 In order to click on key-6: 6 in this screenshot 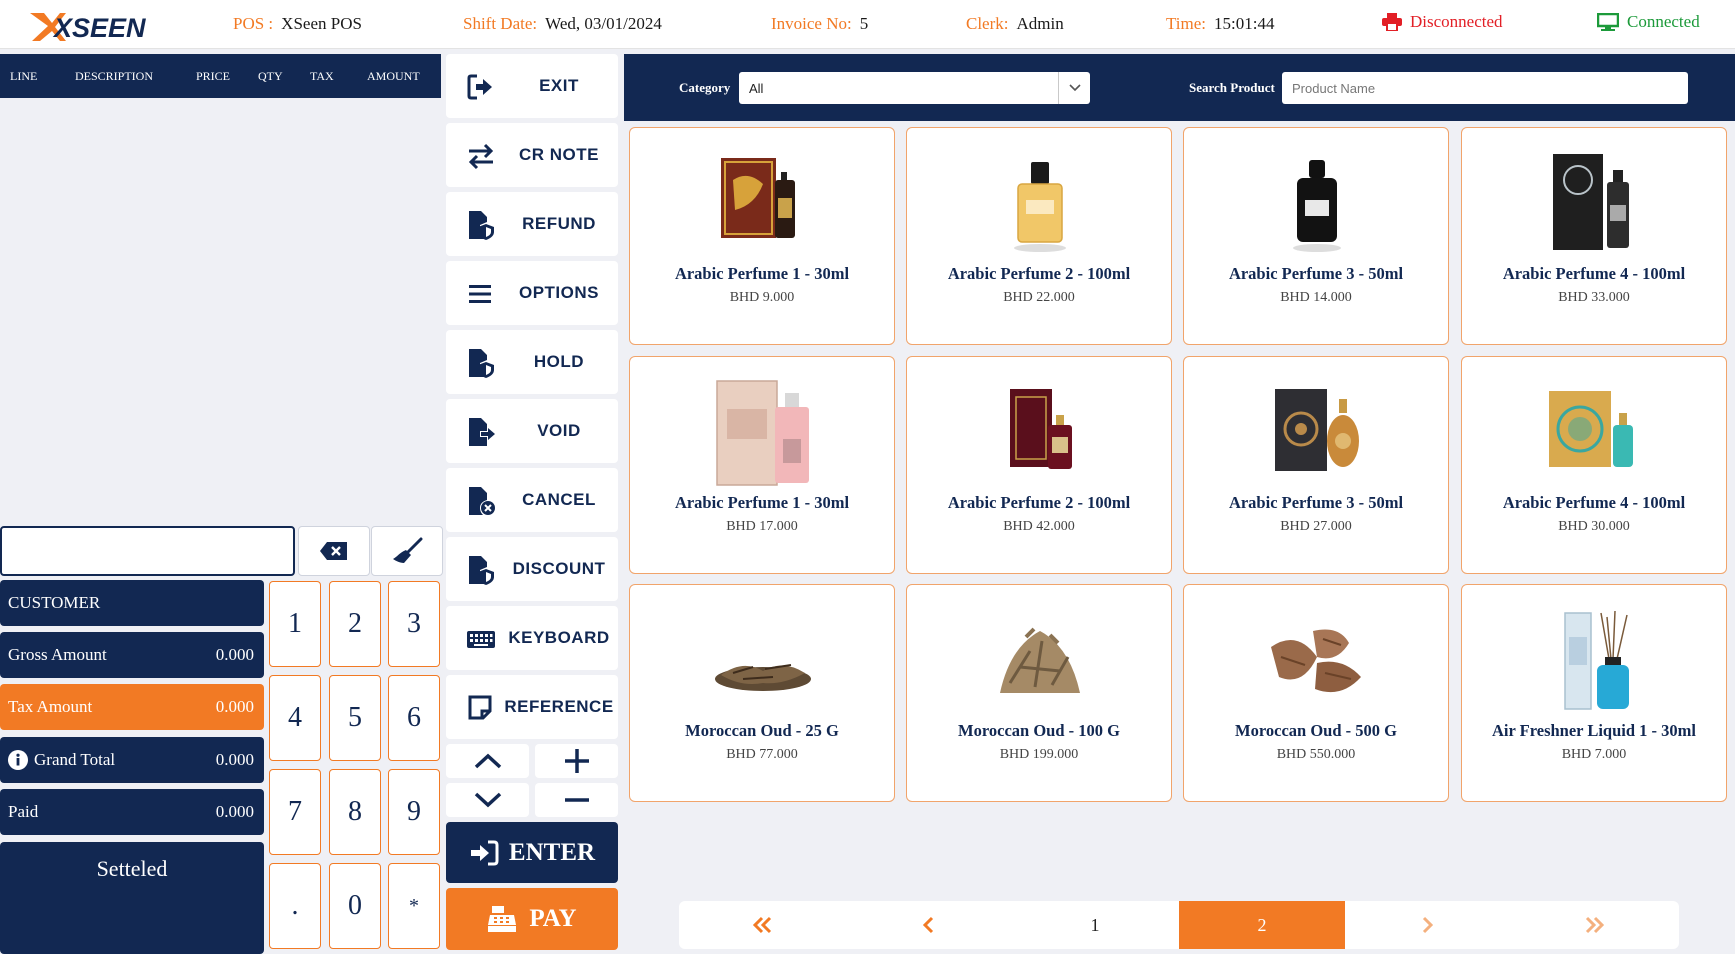, I will do `click(414, 718)`.